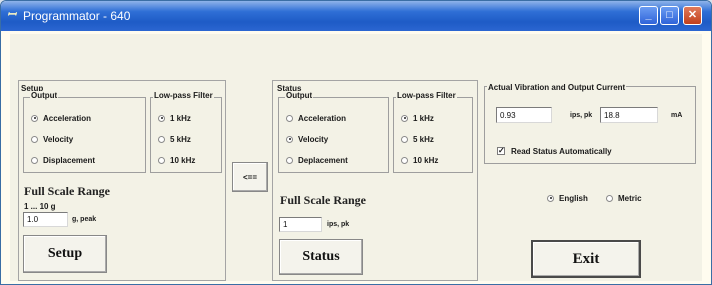 This screenshot has width=712, height=285. I want to click on status-output-velocity: Velocity, so click(307, 139).